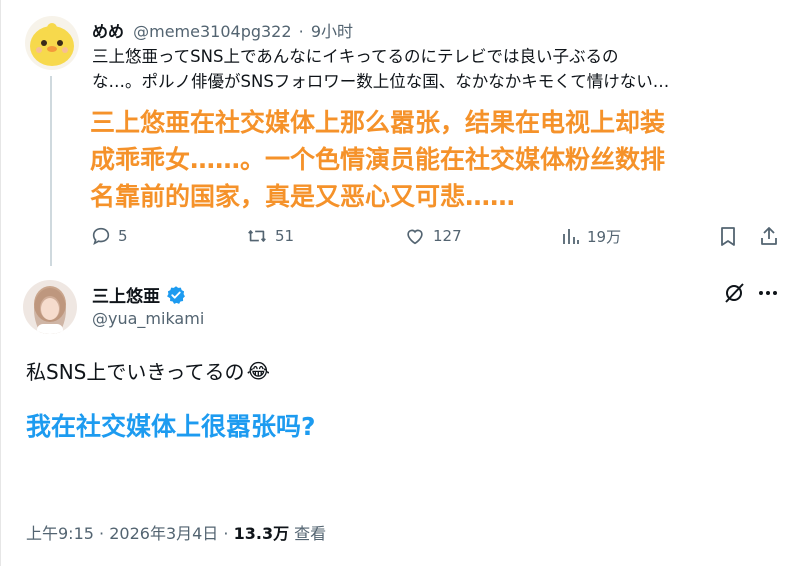 This screenshot has height=566, width=800. I want to click on main-tweet-text: 私SNS上でいきってるの 😂, so click(148, 370).